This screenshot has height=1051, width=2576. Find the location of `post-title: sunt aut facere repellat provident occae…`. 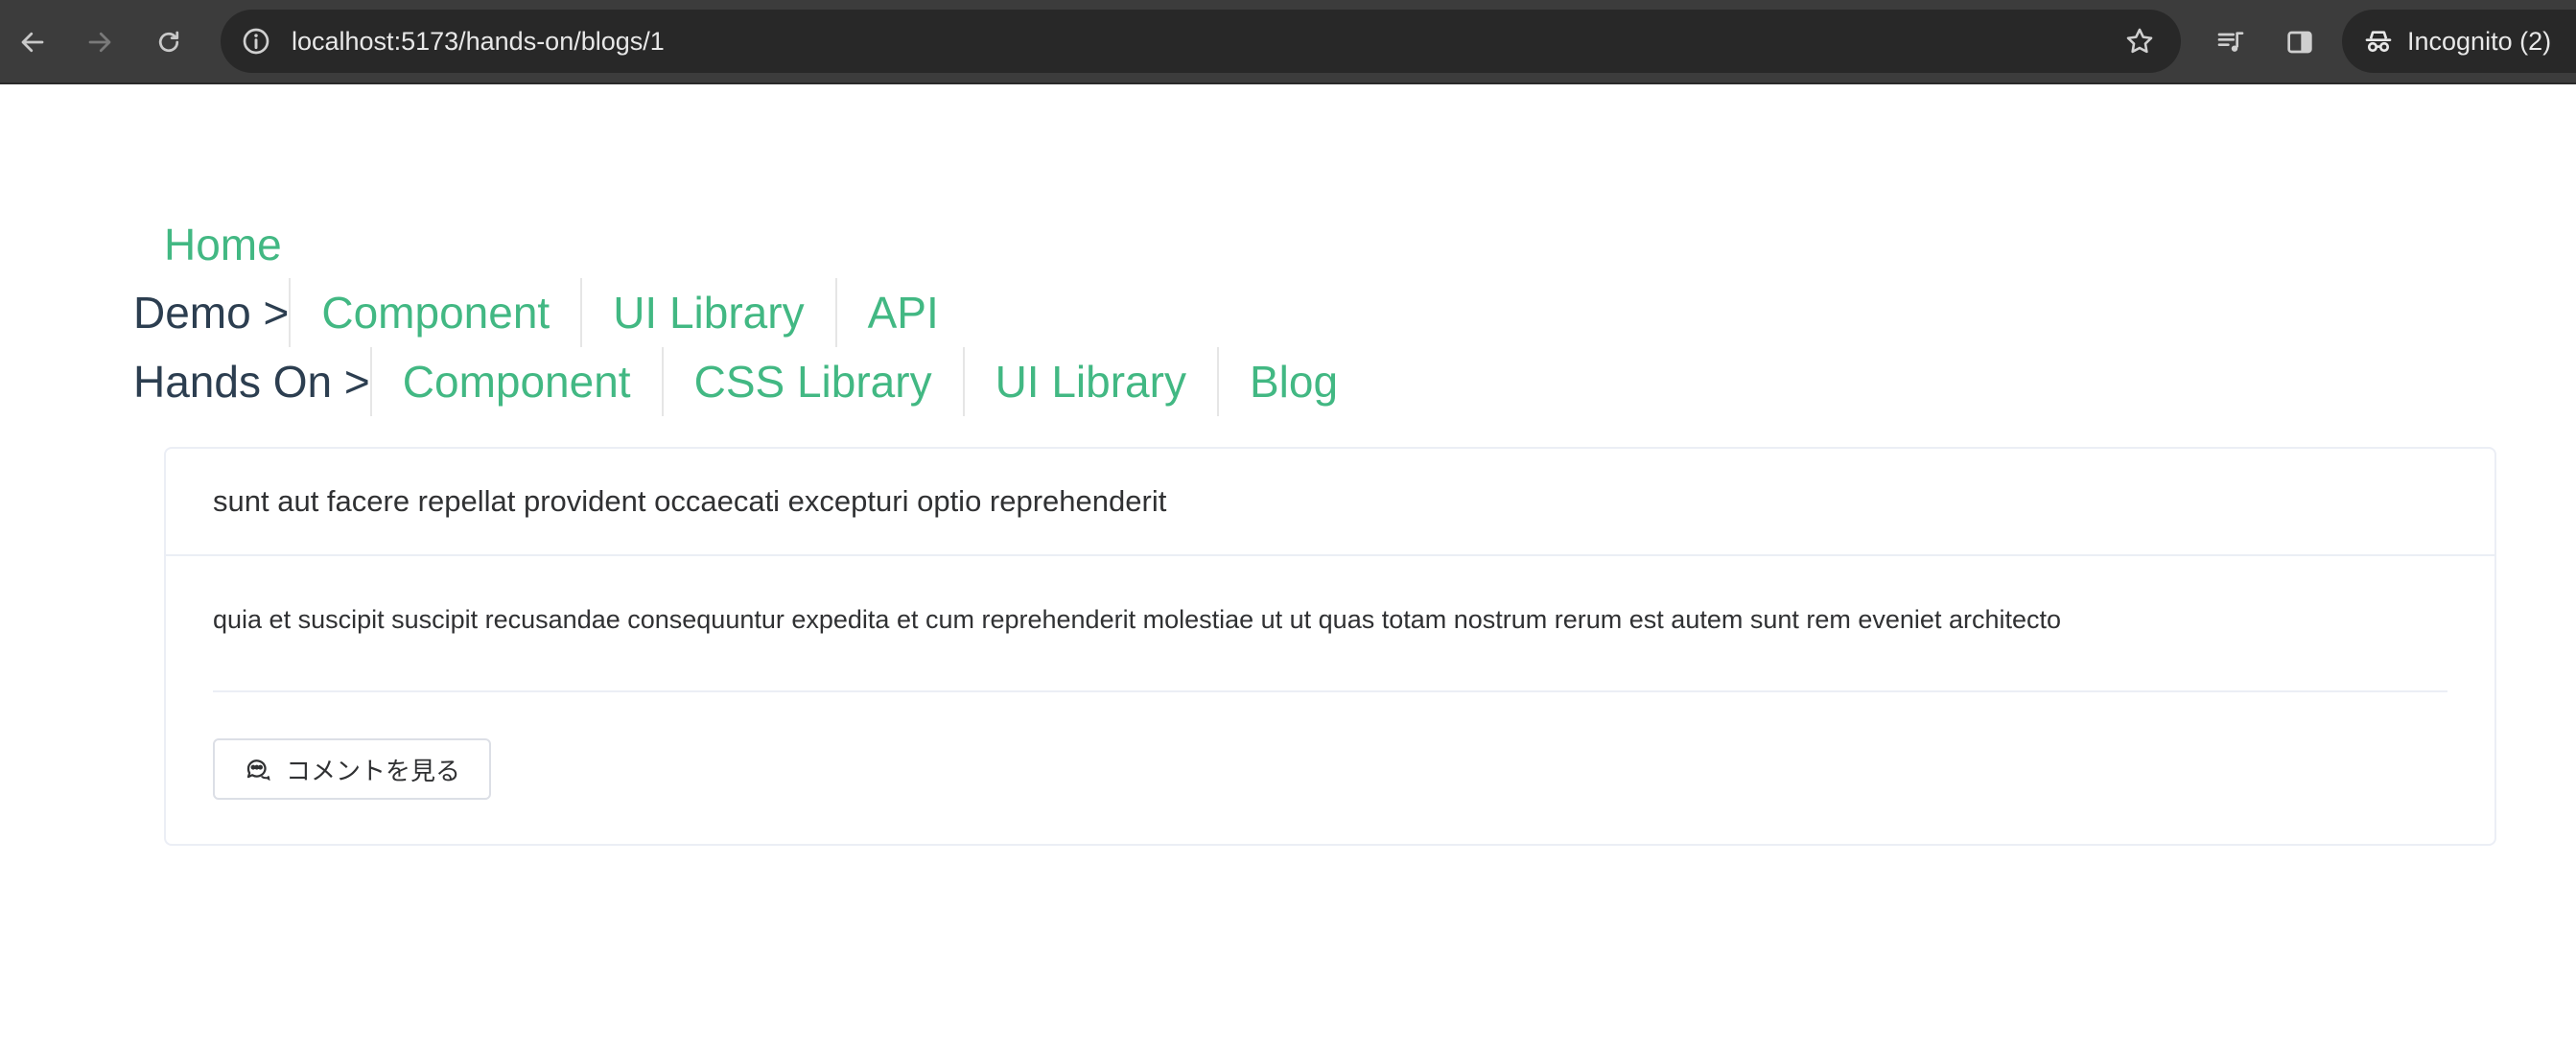

post-title: sunt aut facere repellat provident occae… is located at coordinates (1330, 502).